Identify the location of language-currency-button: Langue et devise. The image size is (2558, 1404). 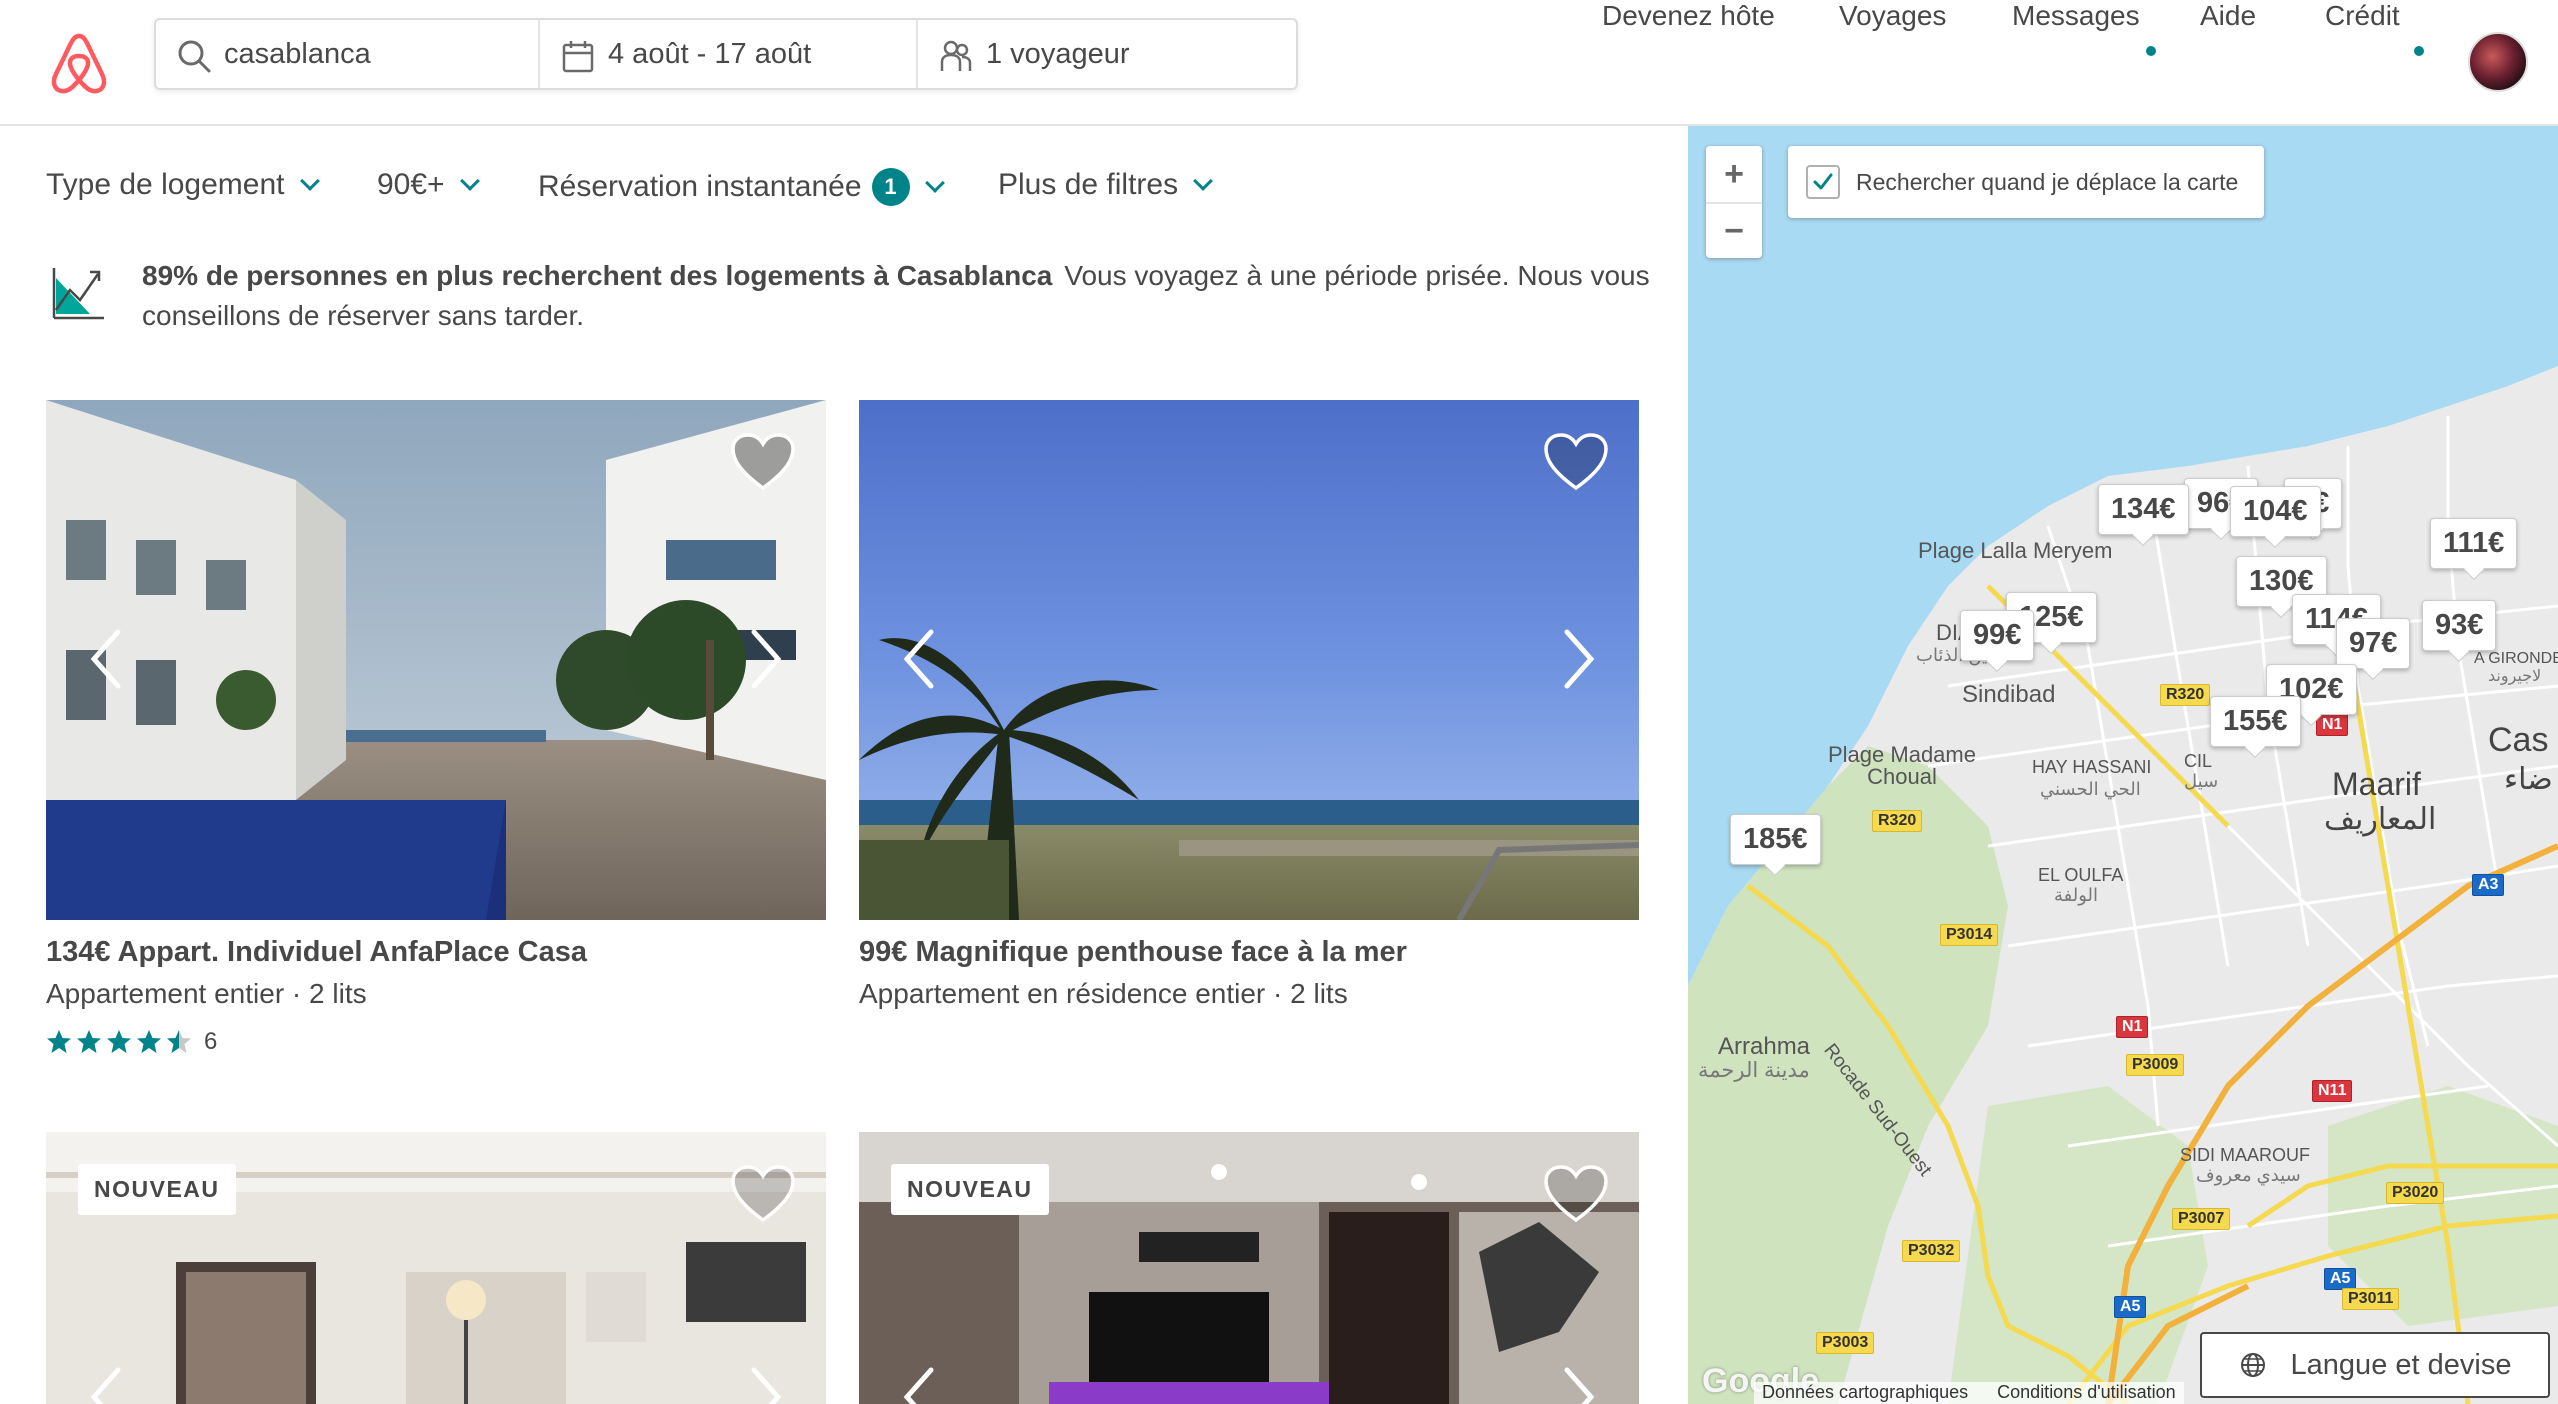
(2375, 1365).